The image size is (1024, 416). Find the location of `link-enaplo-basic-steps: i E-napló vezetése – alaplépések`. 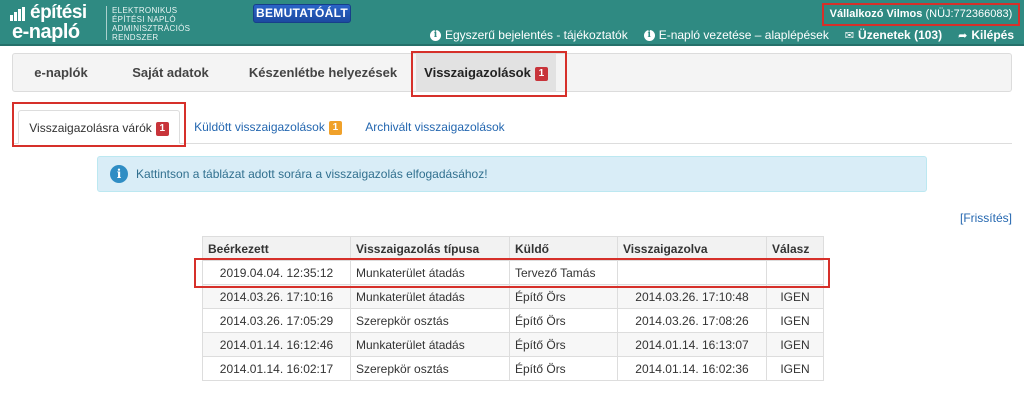

link-enaplo-basic-steps: i E-napló vezetése – alaplépések is located at coordinates (736, 35).